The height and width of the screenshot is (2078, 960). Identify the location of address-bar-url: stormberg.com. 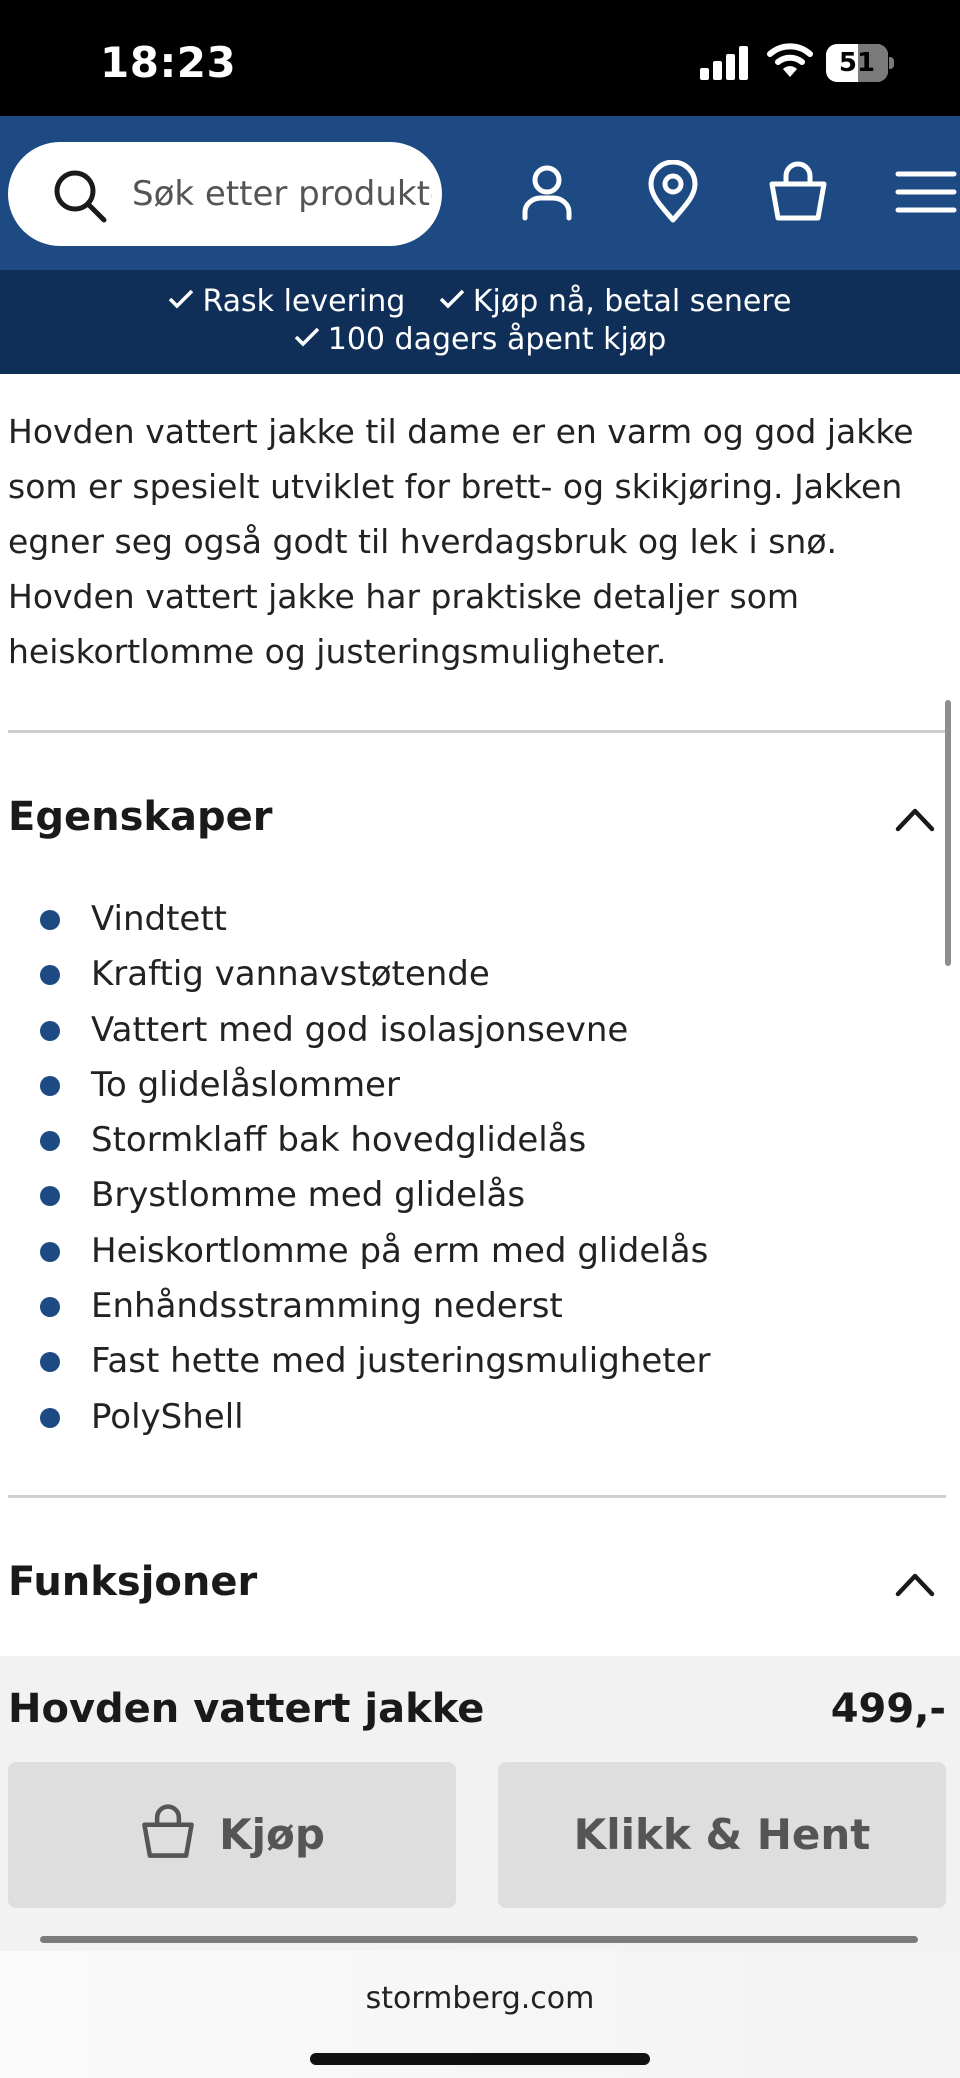
(480, 1998).